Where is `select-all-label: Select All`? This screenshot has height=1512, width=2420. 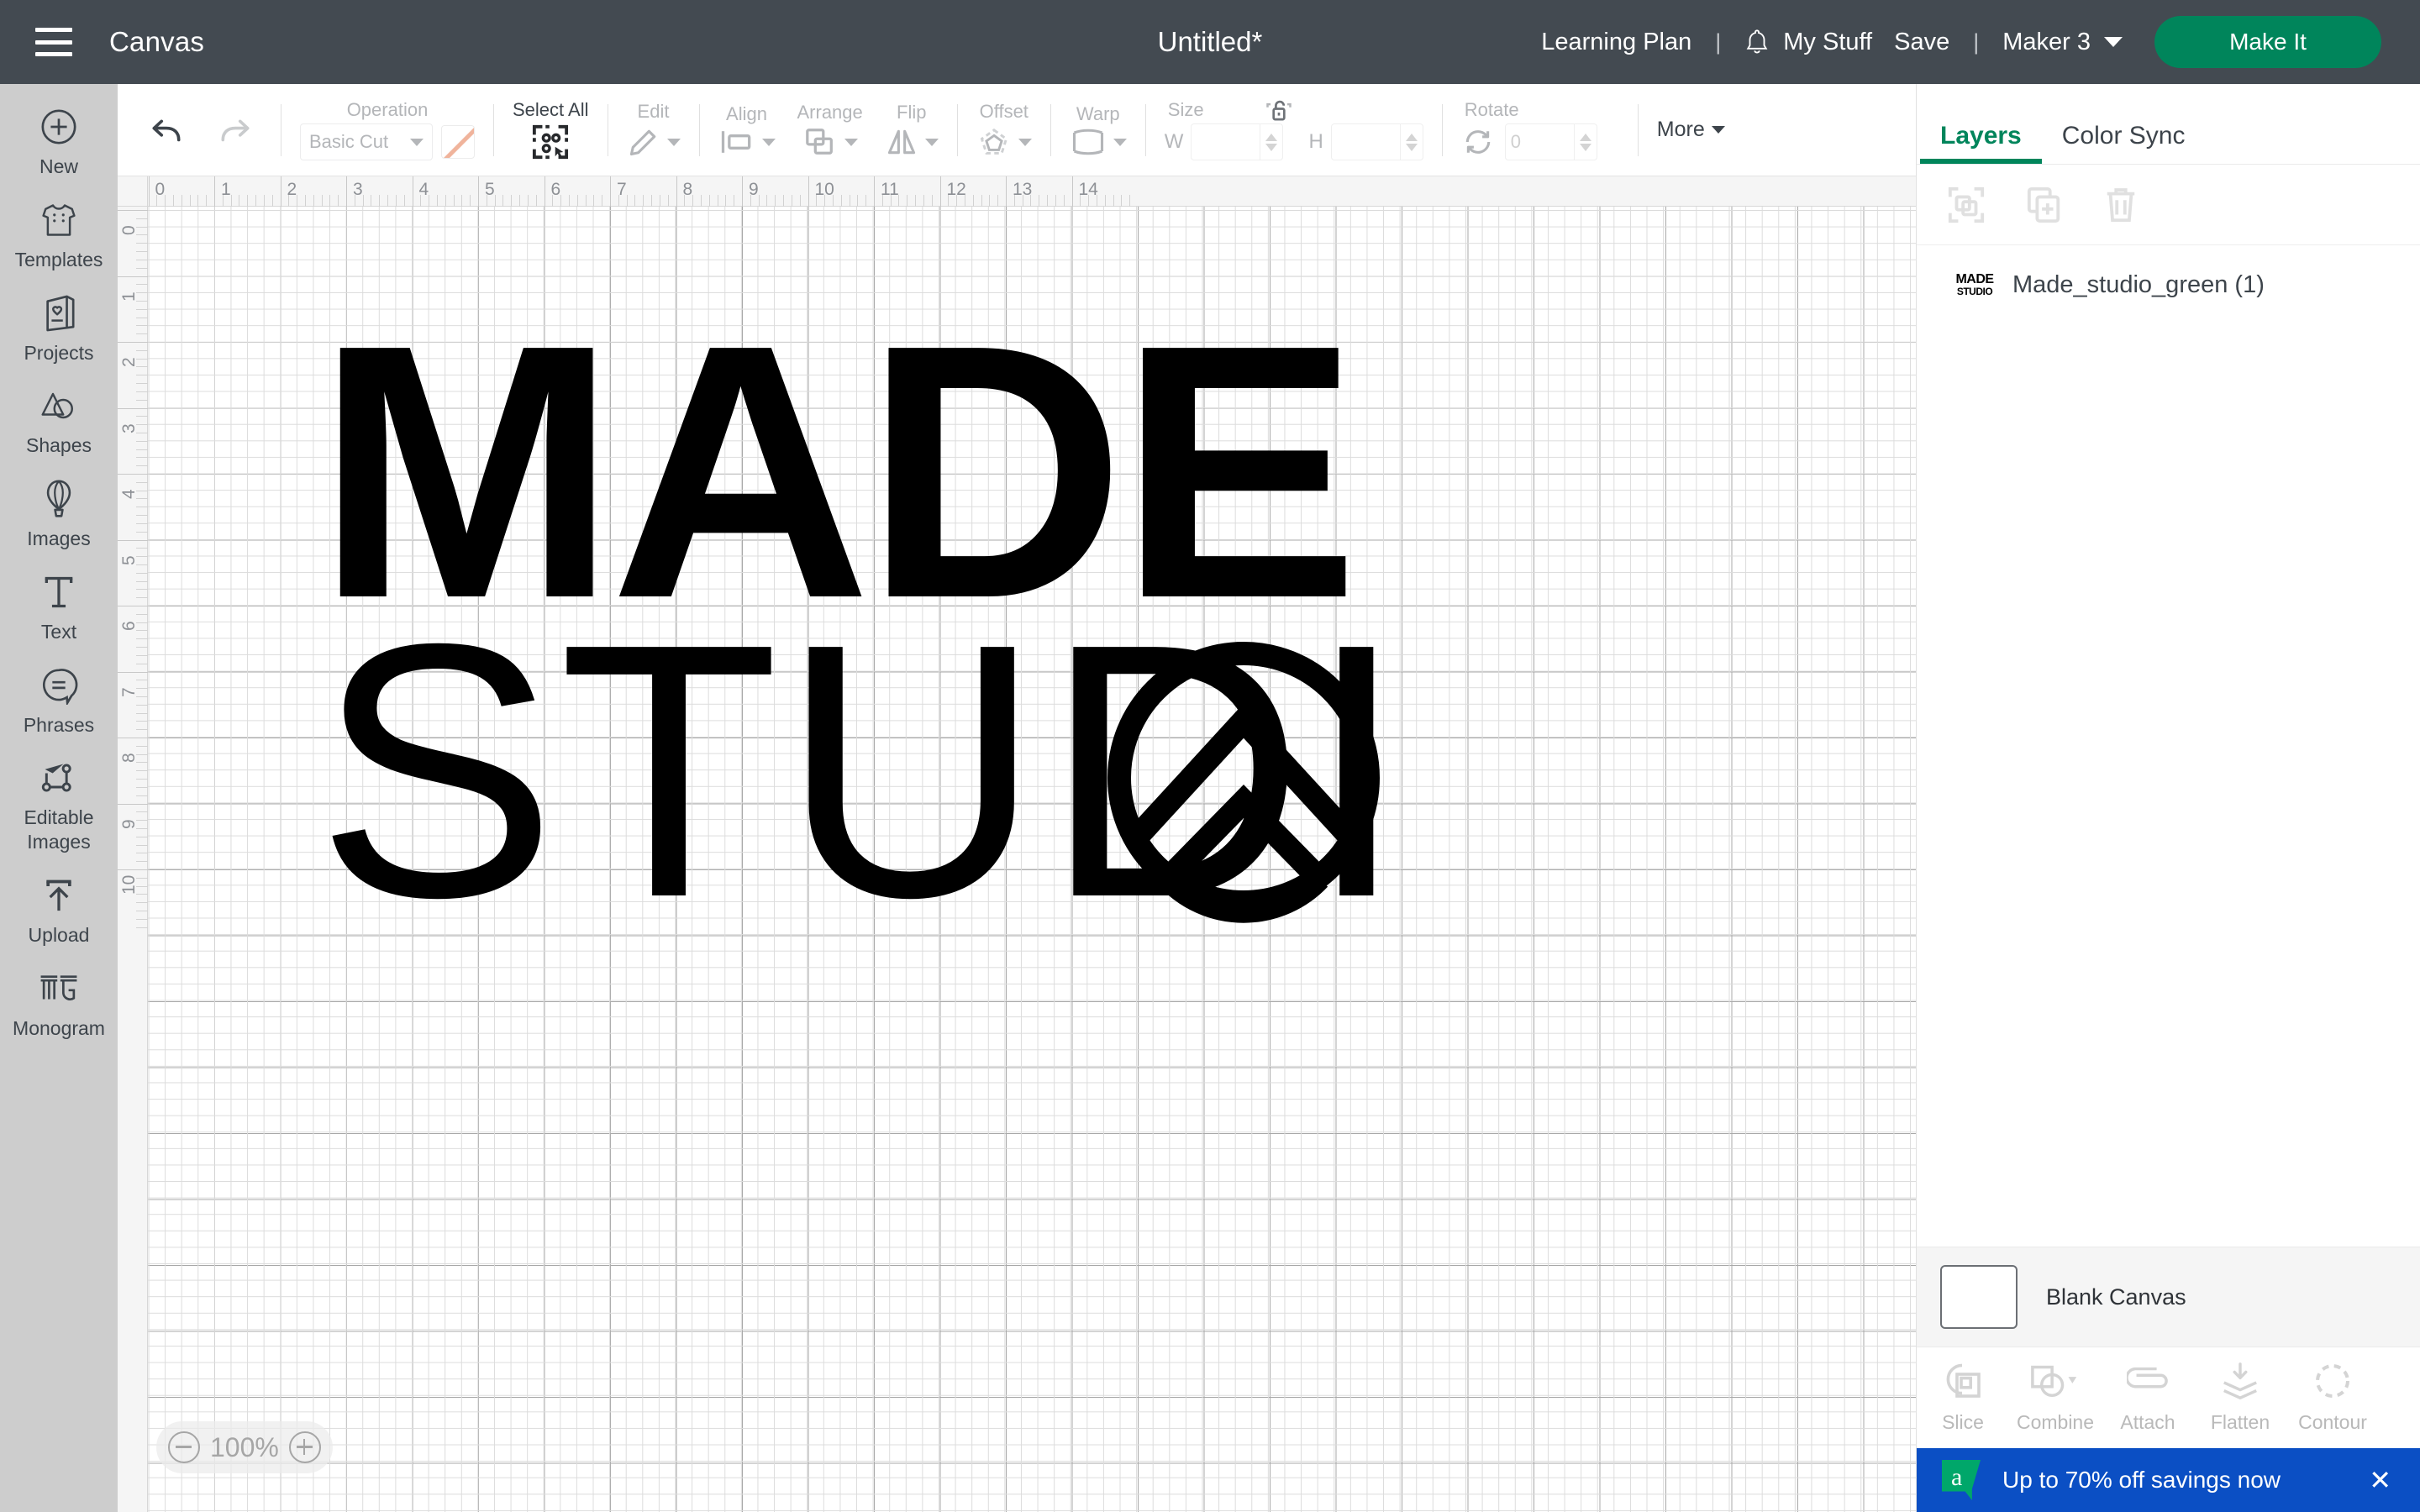
select-all-label: Select All is located at coordinates (551, 109).